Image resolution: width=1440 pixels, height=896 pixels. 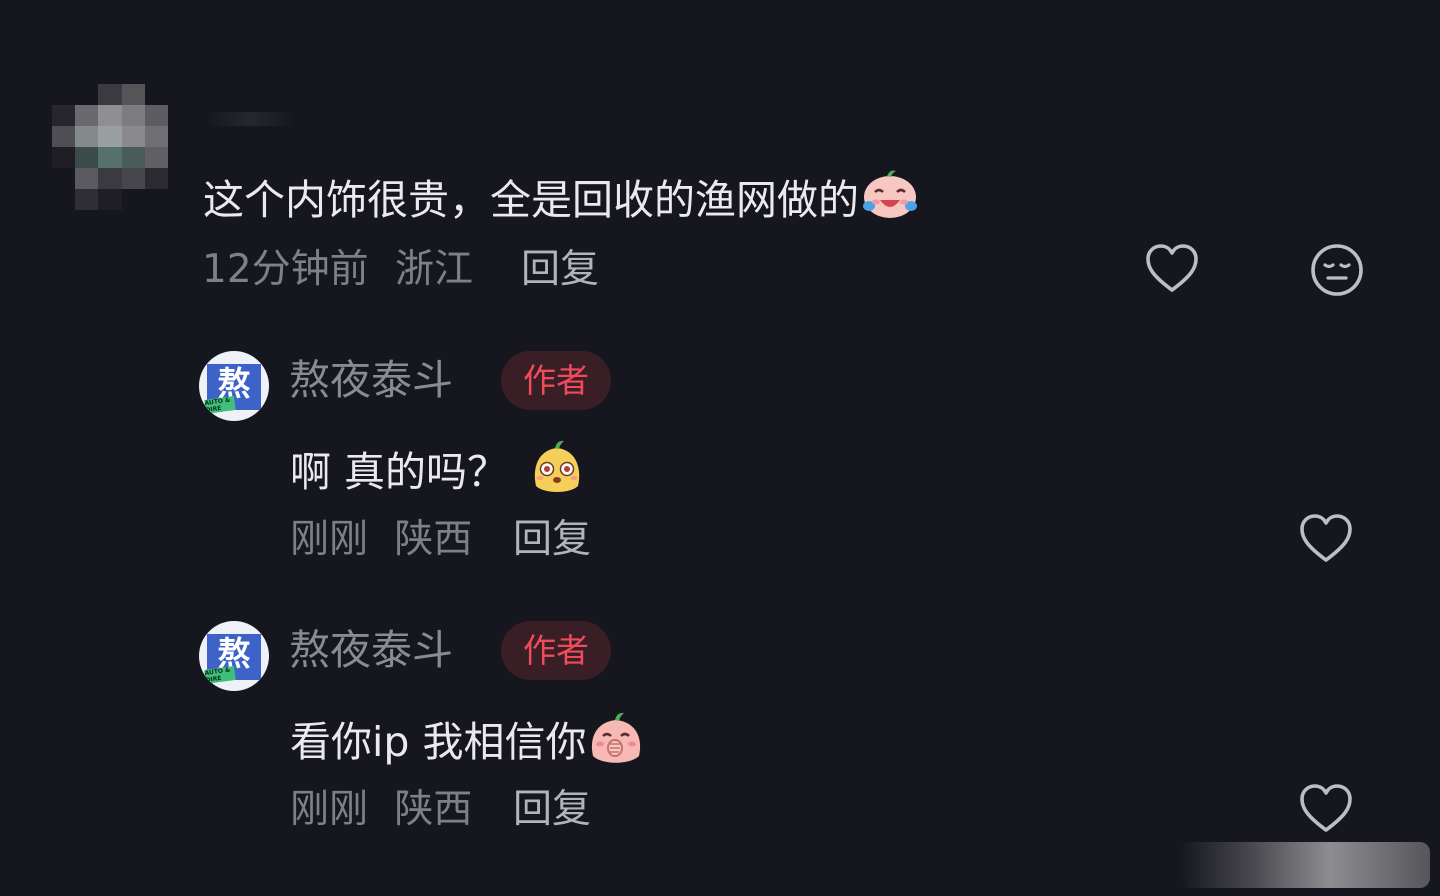 I want to click on shy-emoji-icon, so click(x=616, y=740).